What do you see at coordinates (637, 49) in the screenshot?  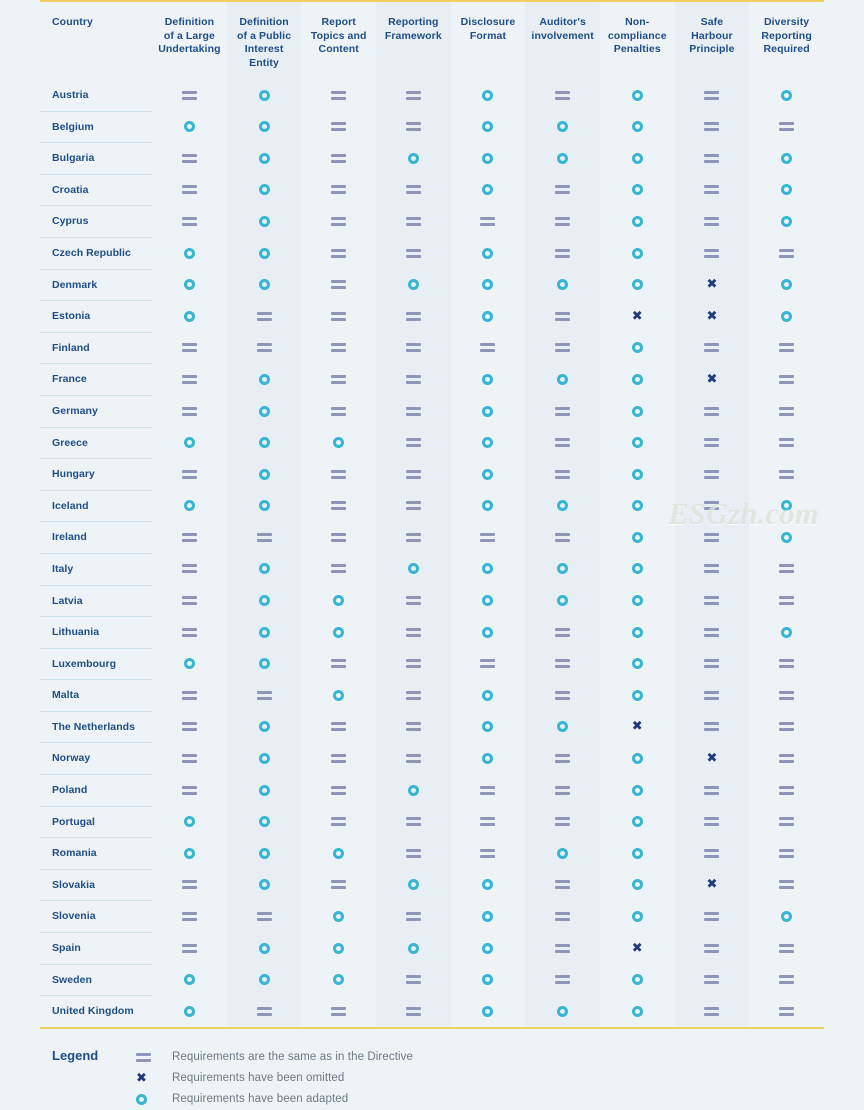 I see `column-header-line: Penalties` at bounding box center [637, 49].